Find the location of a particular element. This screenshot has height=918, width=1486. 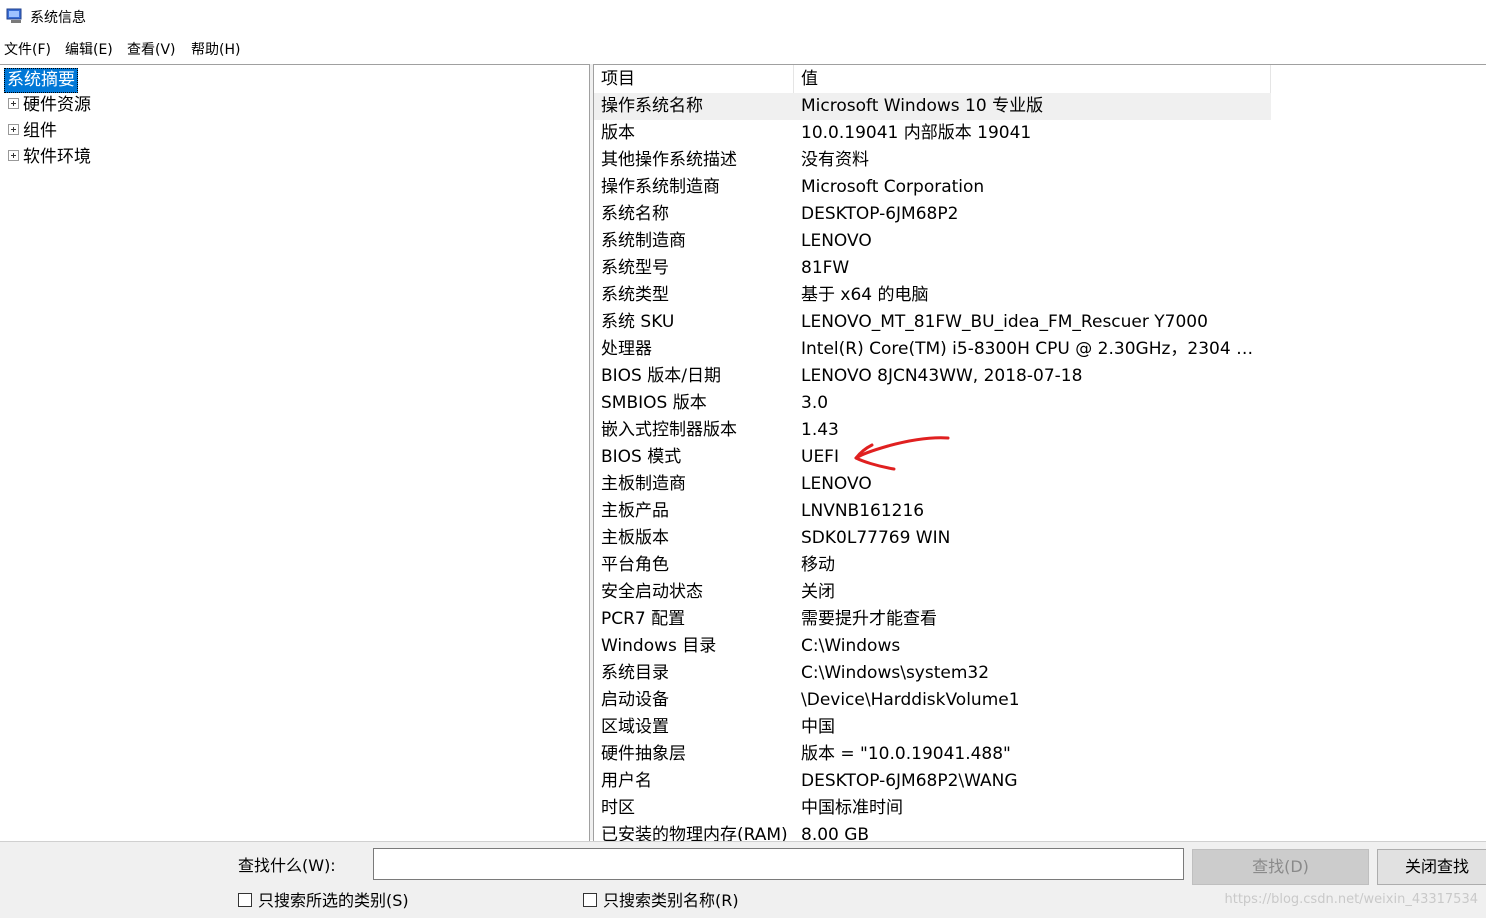

value-cell: \Device\HarddiskVolume1 is located at coordinates (910, 700).